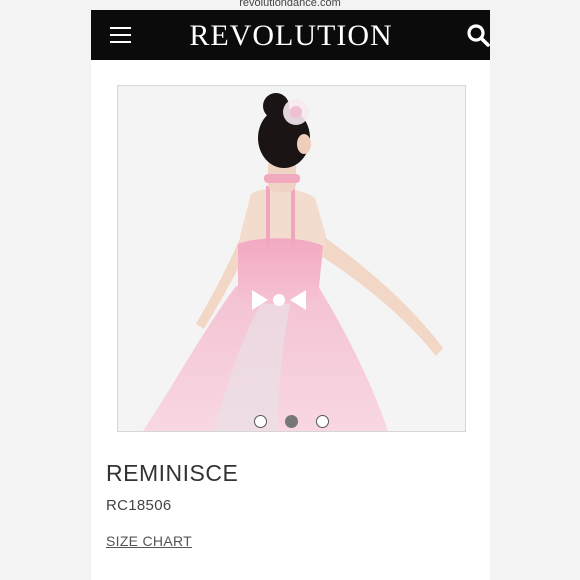 Image resolution: width=580 pixels, height=580 pixels. Describe the element at coordinates (149, 541) in the screenshot. I see `size-chart-link: SIZE CHART` at that location.